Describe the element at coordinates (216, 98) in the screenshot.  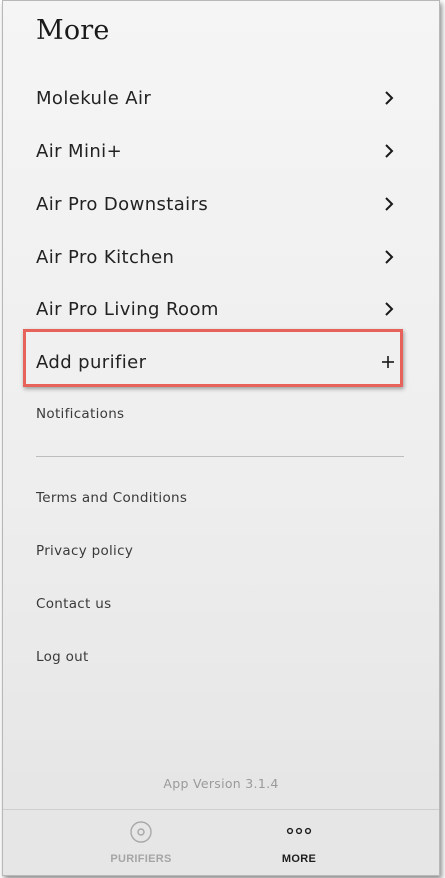
I see `purifier-item-molekule-air: Molekule Air` at that location.